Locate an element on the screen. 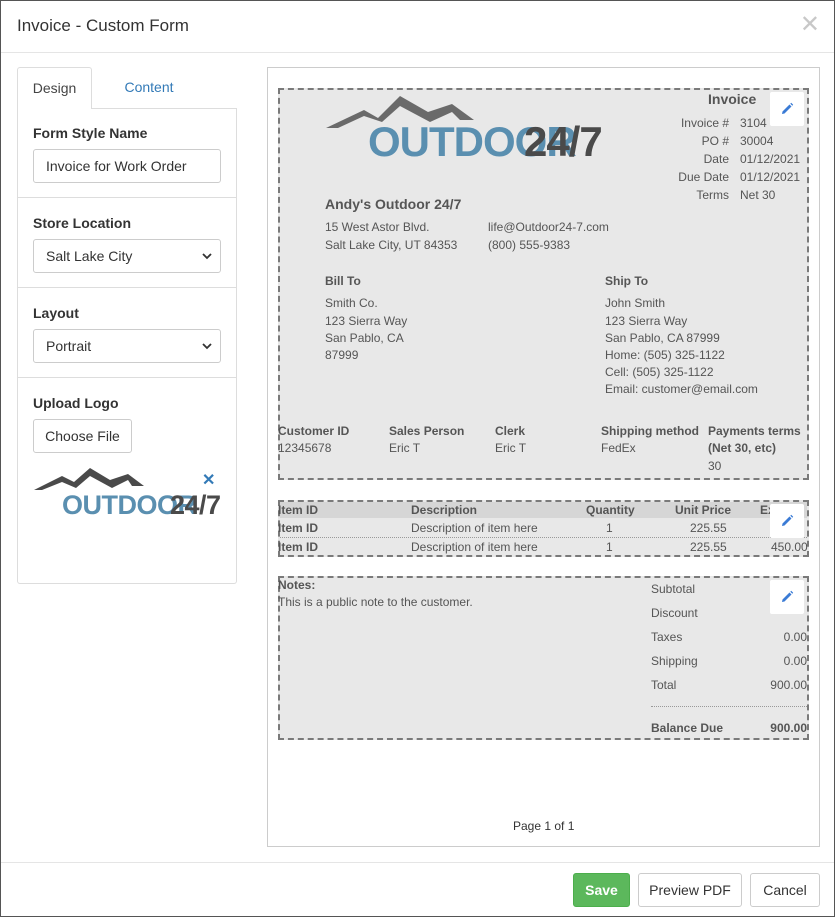 The width and height of the screenshot is (835, 917). ship-to-line: John Smith is located at coordinates (635, 303).